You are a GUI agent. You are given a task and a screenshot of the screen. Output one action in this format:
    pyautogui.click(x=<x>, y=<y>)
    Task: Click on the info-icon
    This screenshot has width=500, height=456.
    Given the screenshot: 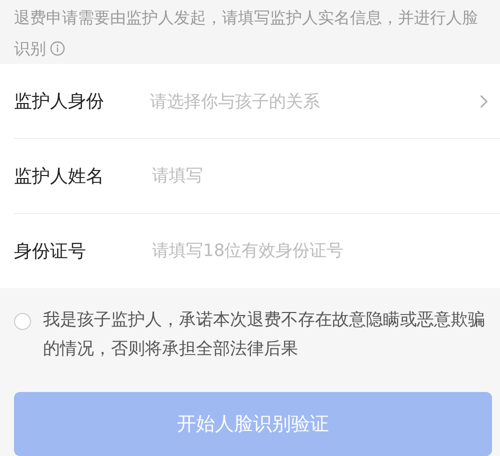 What is the action you would take?
    pyautogui.click(x=57, y=48)
    